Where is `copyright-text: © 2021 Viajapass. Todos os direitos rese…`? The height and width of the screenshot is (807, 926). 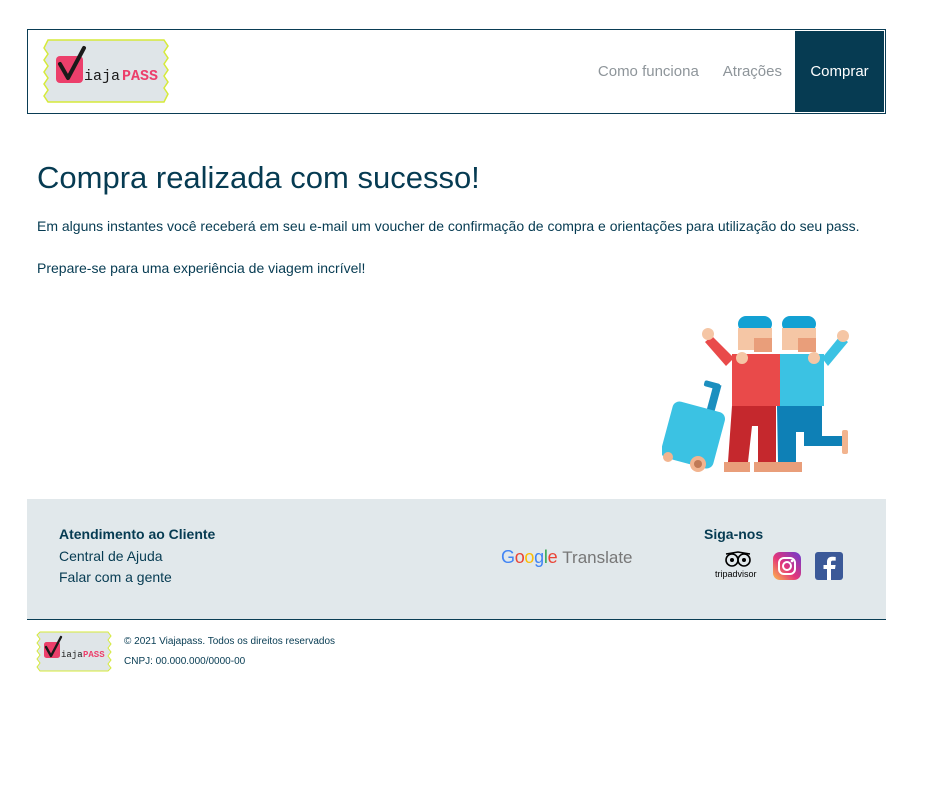
copyright-text: © 2021 Viajapass. Todos os direitos rese… is located at coordinates (230, 641).